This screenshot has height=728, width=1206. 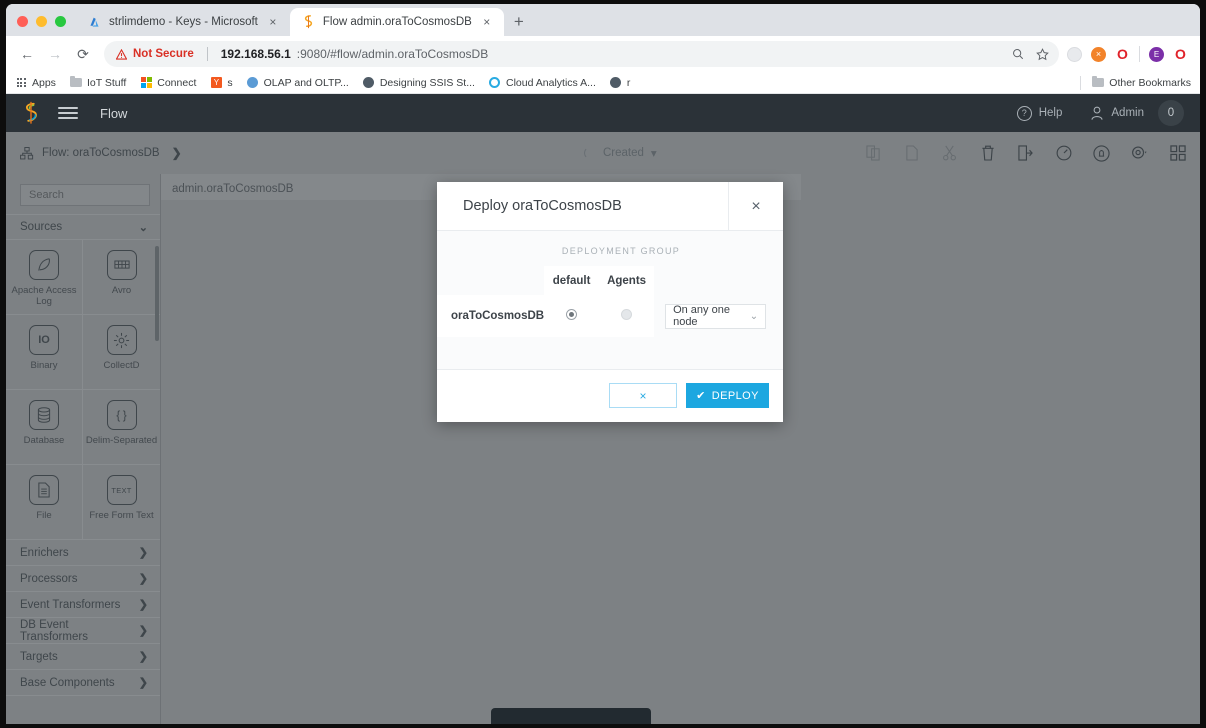 What do you see at coordinates (83, 54) in the screenshot?
I see `reload-button: ⟳` at bounding box center [83, 54].